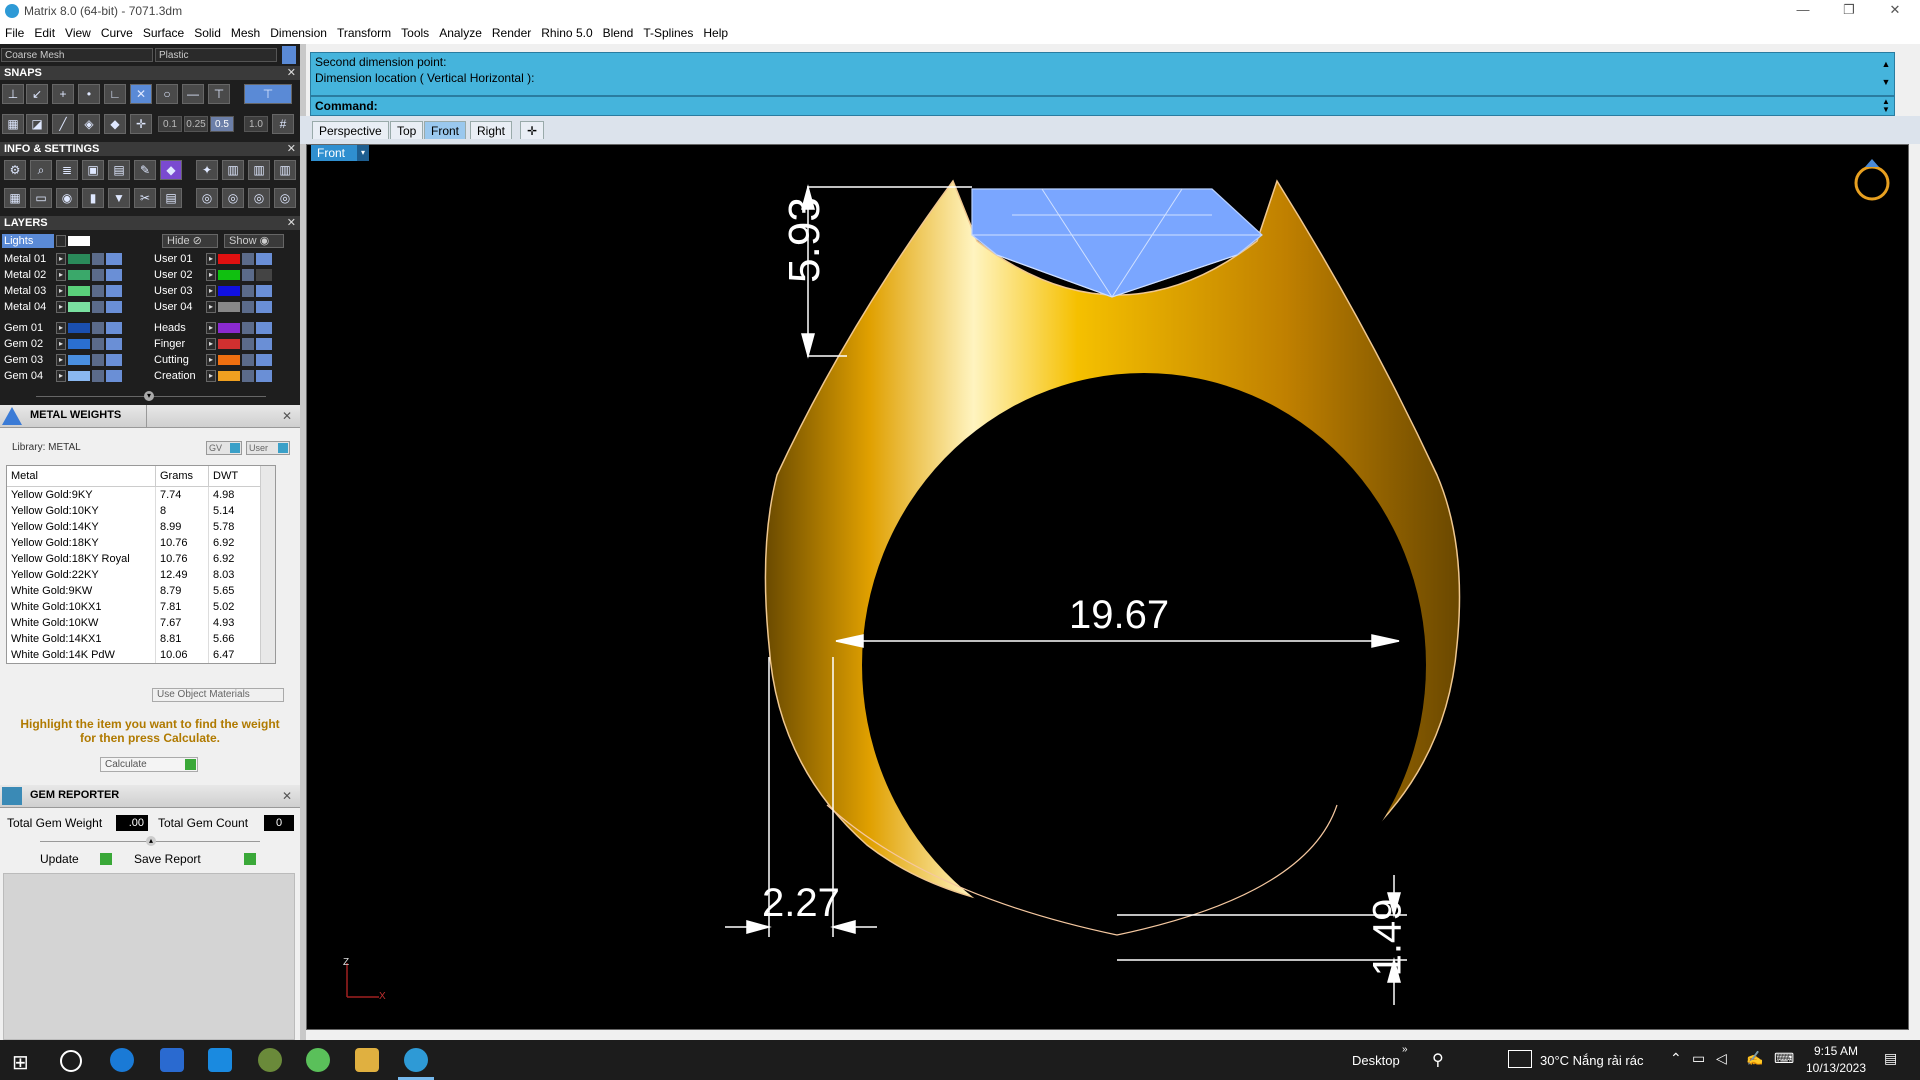 The height and width of the screenshot is (1080, 1920). I want to click on menu-curve: Curve, so click(117, 33).